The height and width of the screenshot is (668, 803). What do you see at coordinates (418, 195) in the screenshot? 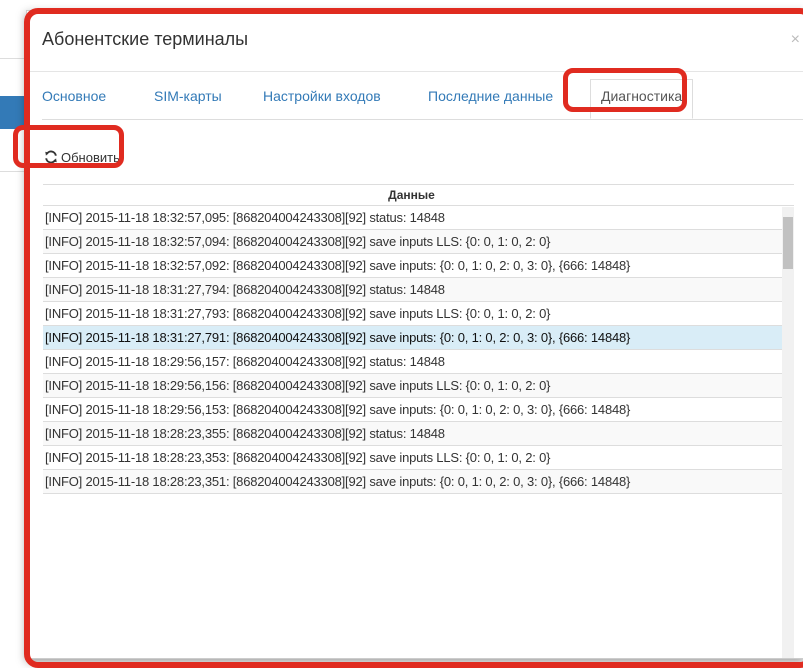
I see `table-header-data: Данные` at bounding box center [418, 195].